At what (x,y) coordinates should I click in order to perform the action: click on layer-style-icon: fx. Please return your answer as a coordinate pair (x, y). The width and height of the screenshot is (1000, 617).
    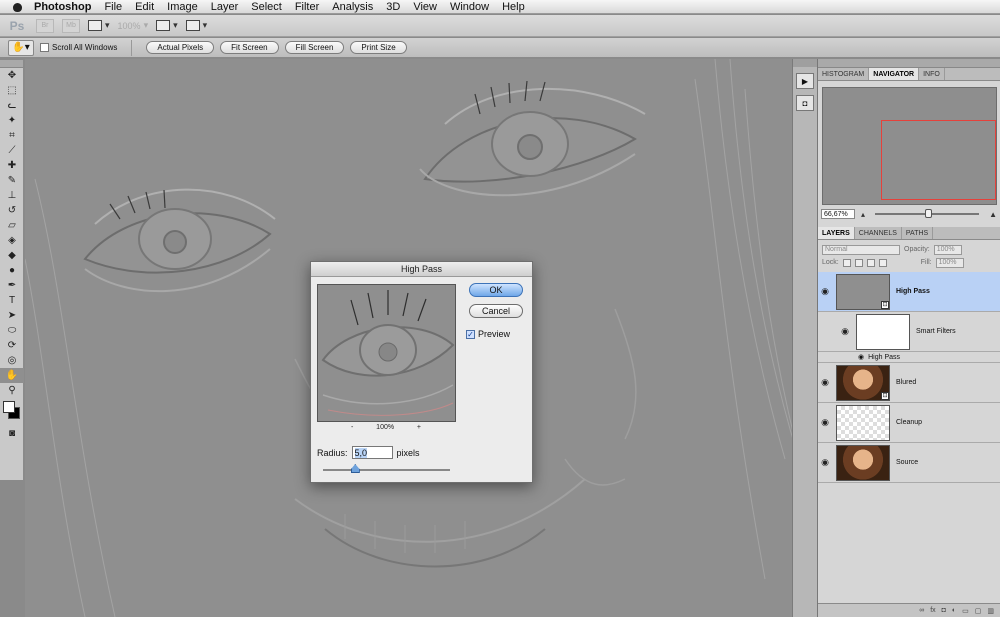
    Looking at the image, I should click on (932, 610).